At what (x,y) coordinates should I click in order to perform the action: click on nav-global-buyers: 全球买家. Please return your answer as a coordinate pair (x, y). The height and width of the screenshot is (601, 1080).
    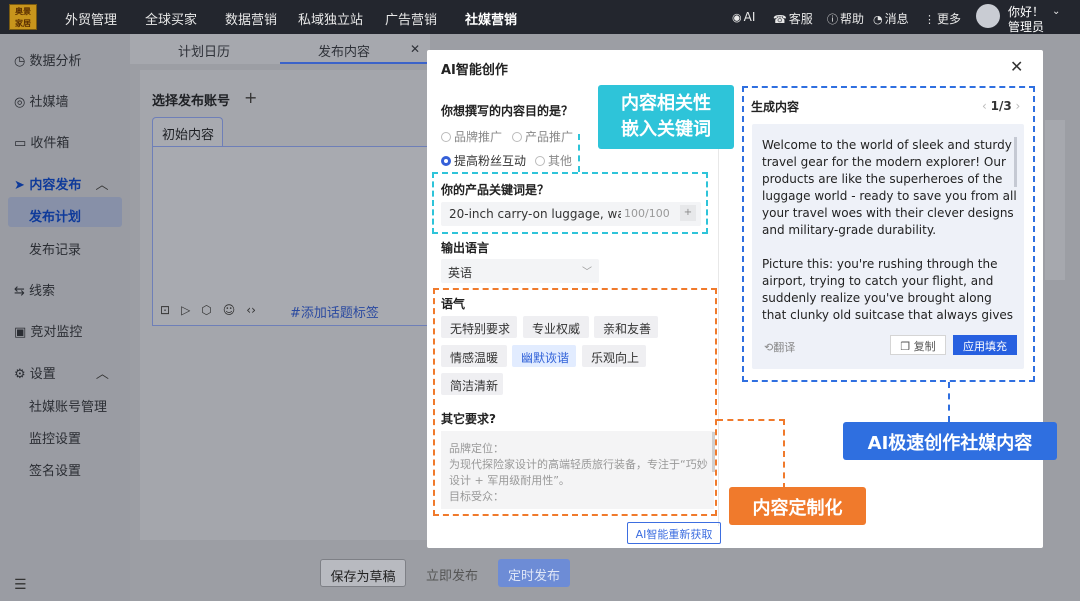
    Looking at the image, I should click on (171, 18).